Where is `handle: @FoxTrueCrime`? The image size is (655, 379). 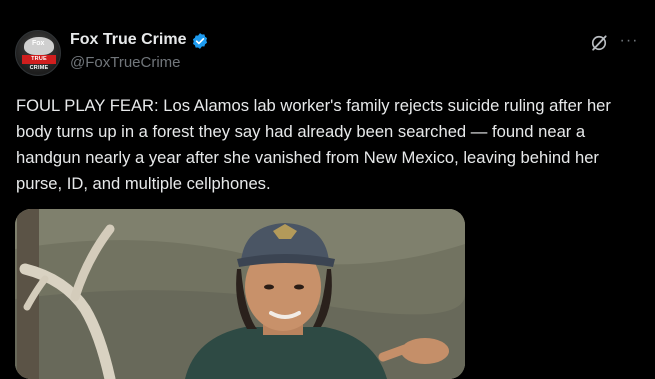 handle: @FoxTrueCrime is located at coordinates (125, 62).